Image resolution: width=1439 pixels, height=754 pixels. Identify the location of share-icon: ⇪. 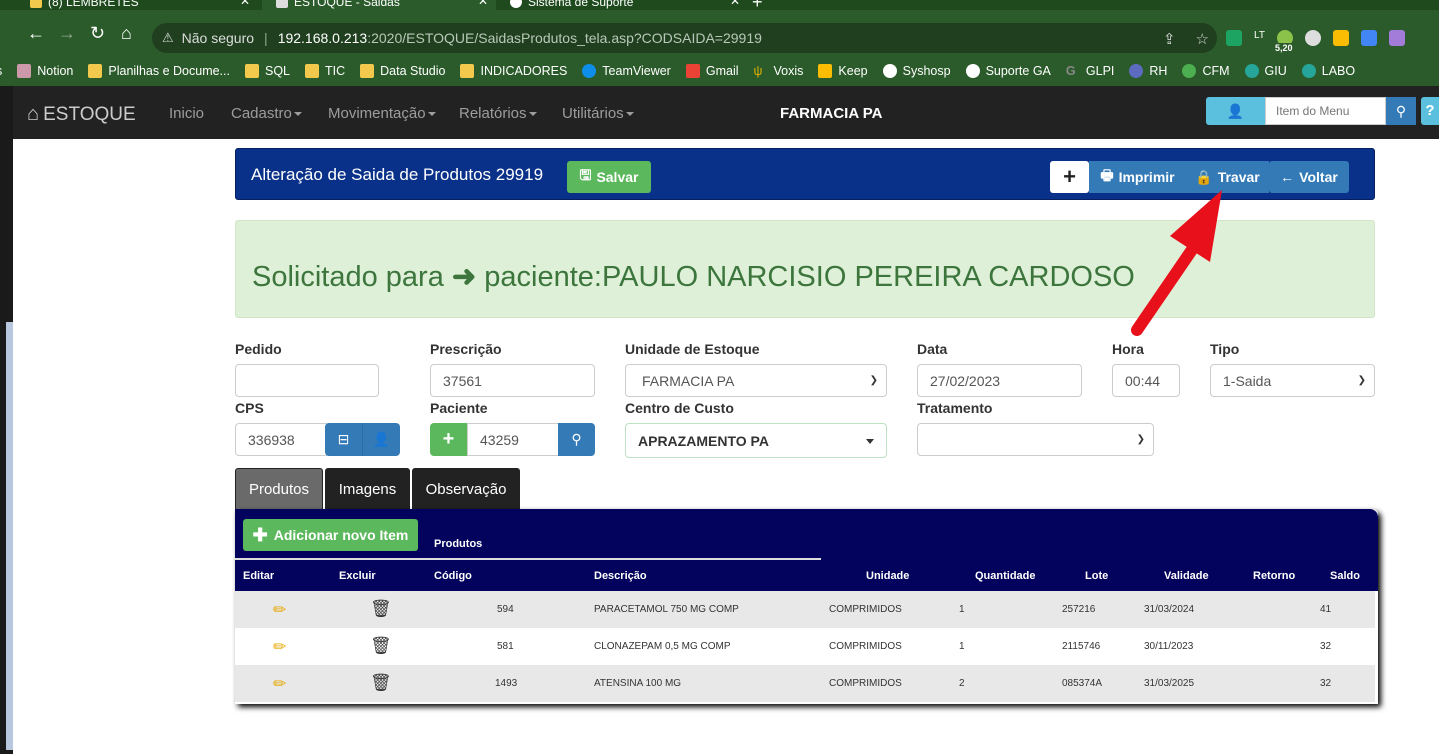
(1169, 39).